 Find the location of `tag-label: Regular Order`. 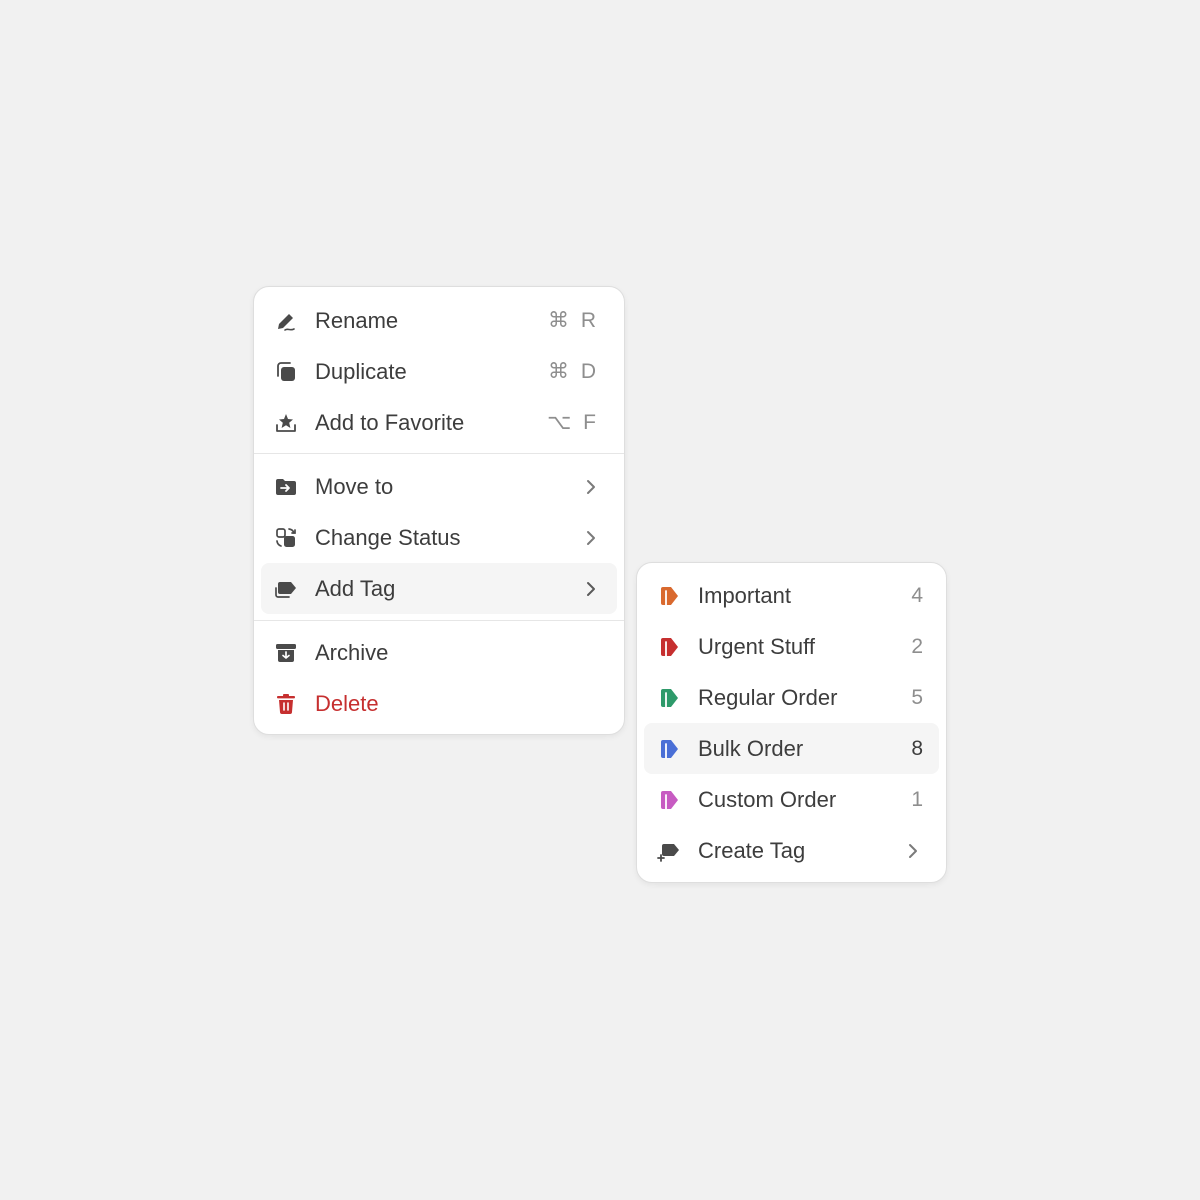

tag-label: Regular Order is located at coordinates (768, 697).